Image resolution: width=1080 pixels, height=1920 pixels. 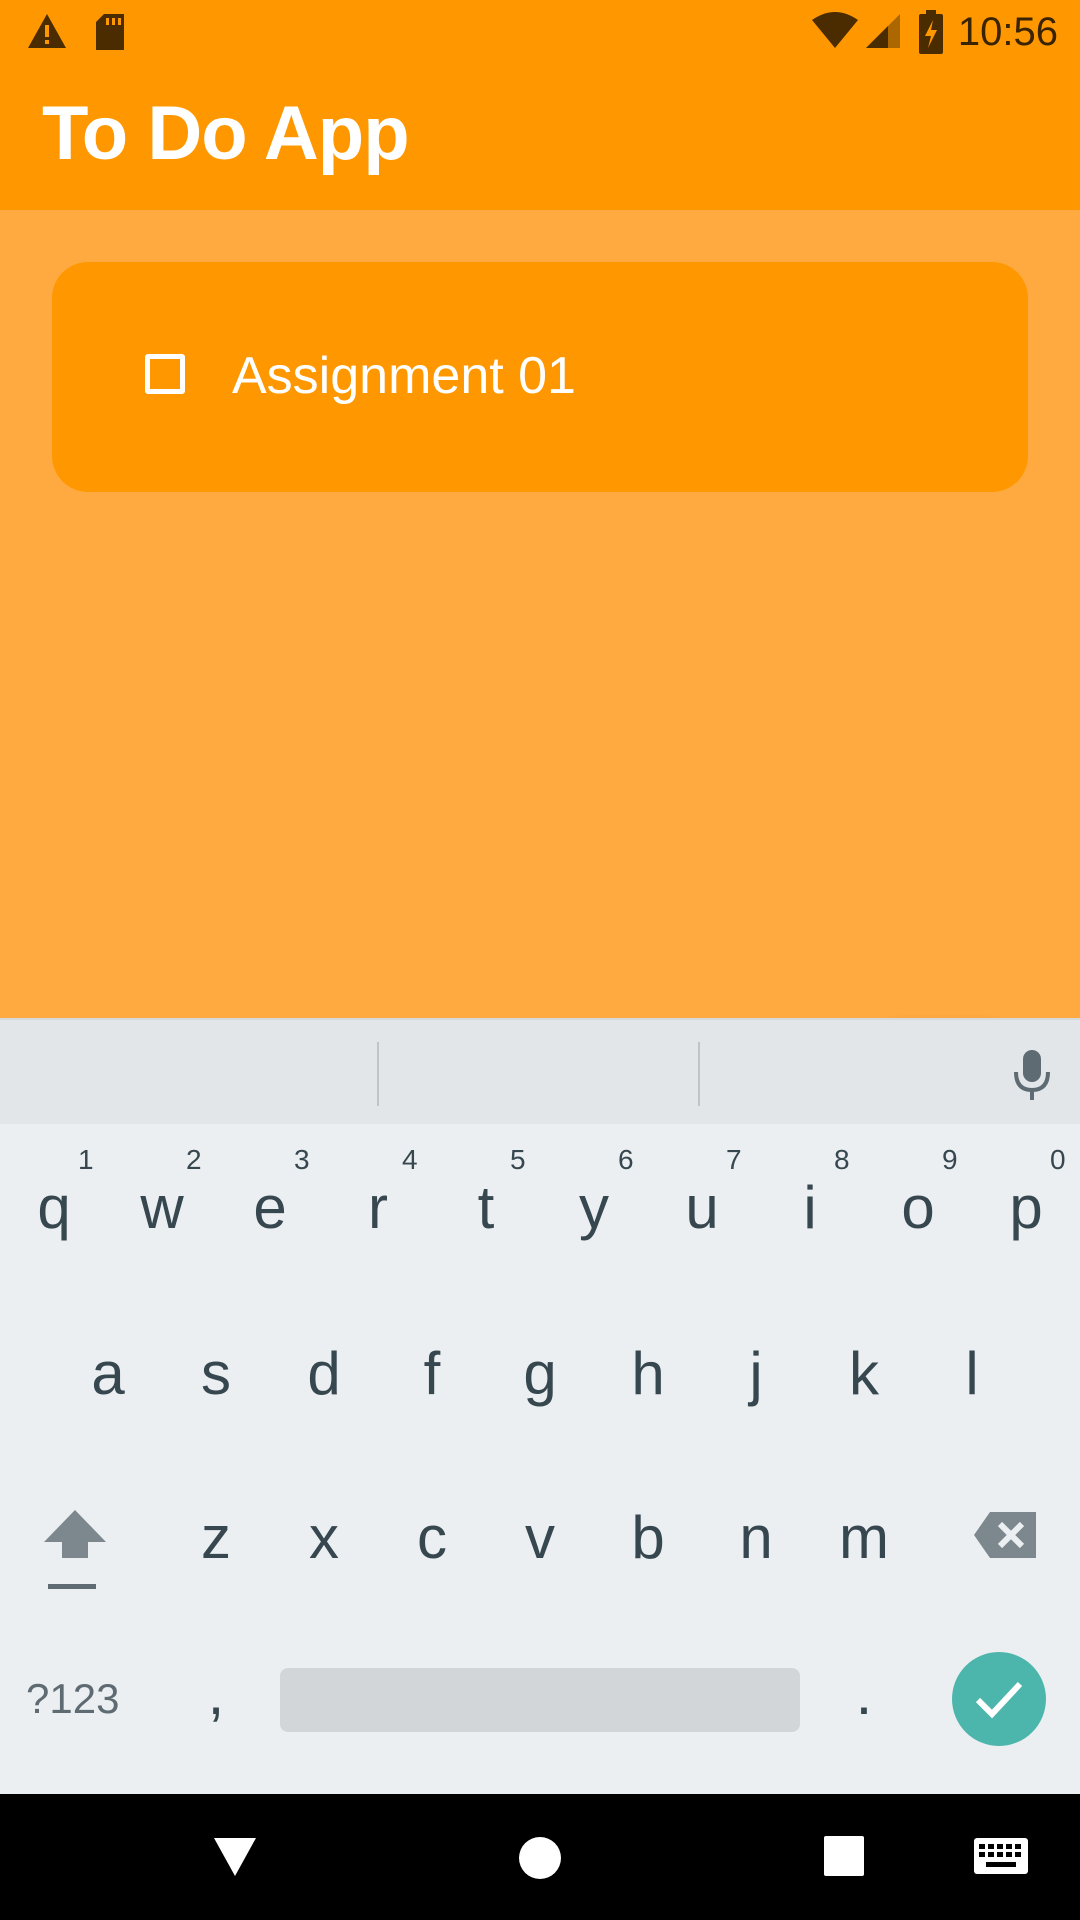 I want to click on sd-card-icon, so click(x=110, y=32).